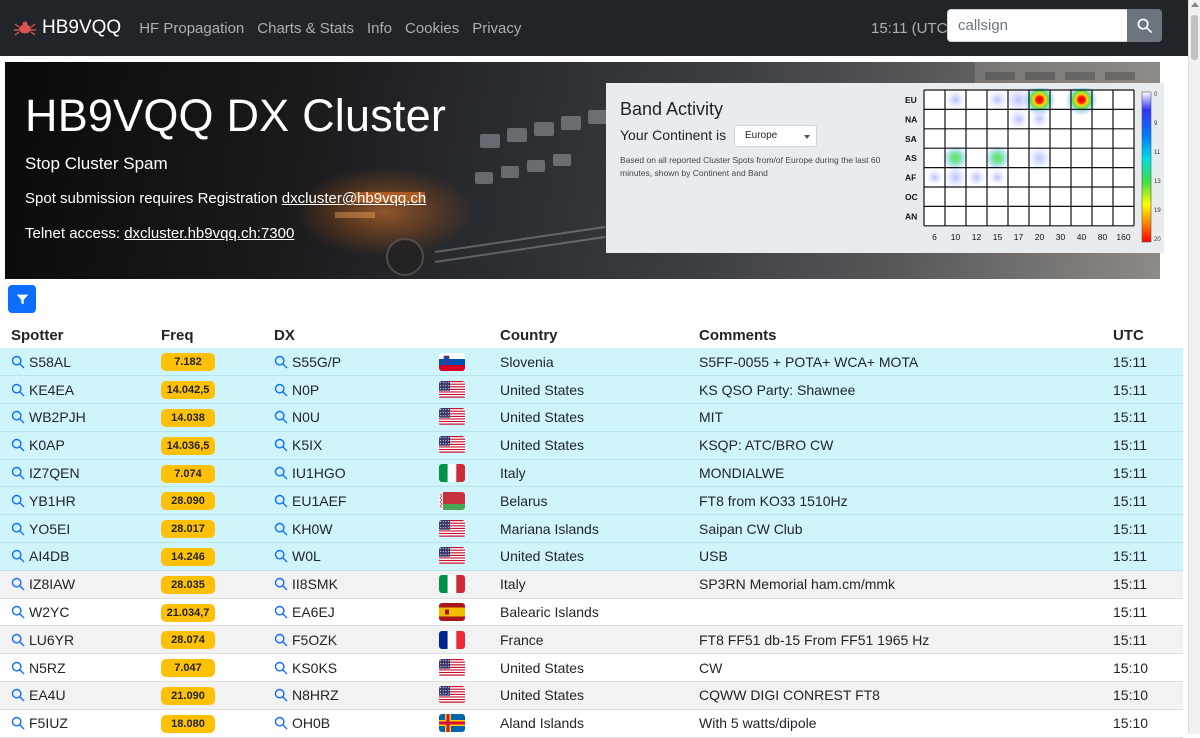  I want to click on dx-callsign: N0U, so click(306, 417).